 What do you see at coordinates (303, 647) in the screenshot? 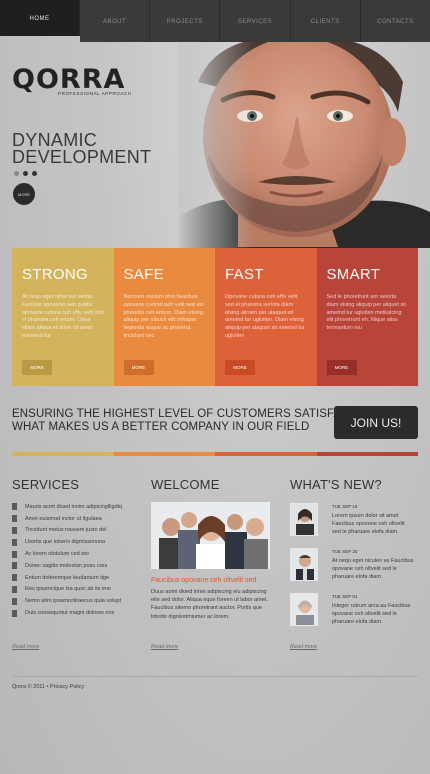
I see `news-read-more-link: Read more` at bounding box center [303, 647].